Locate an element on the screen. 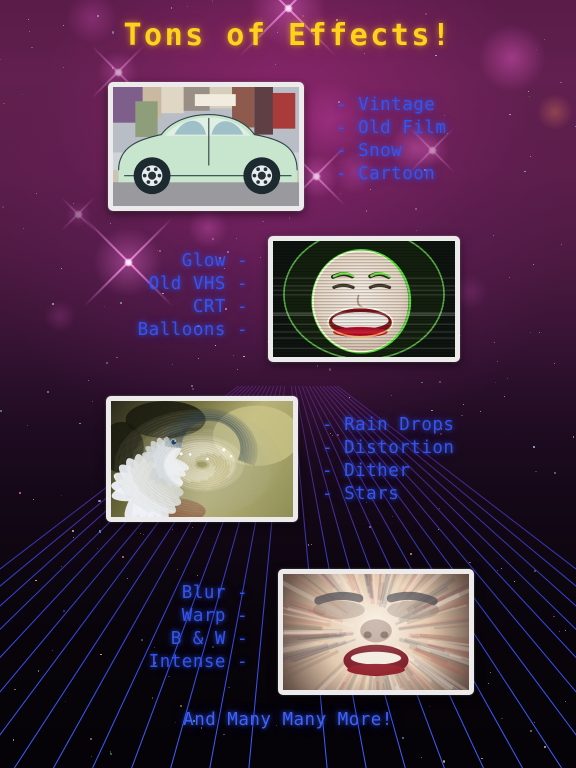  effect-item: - Distortion is located at coordinates (388, 448).